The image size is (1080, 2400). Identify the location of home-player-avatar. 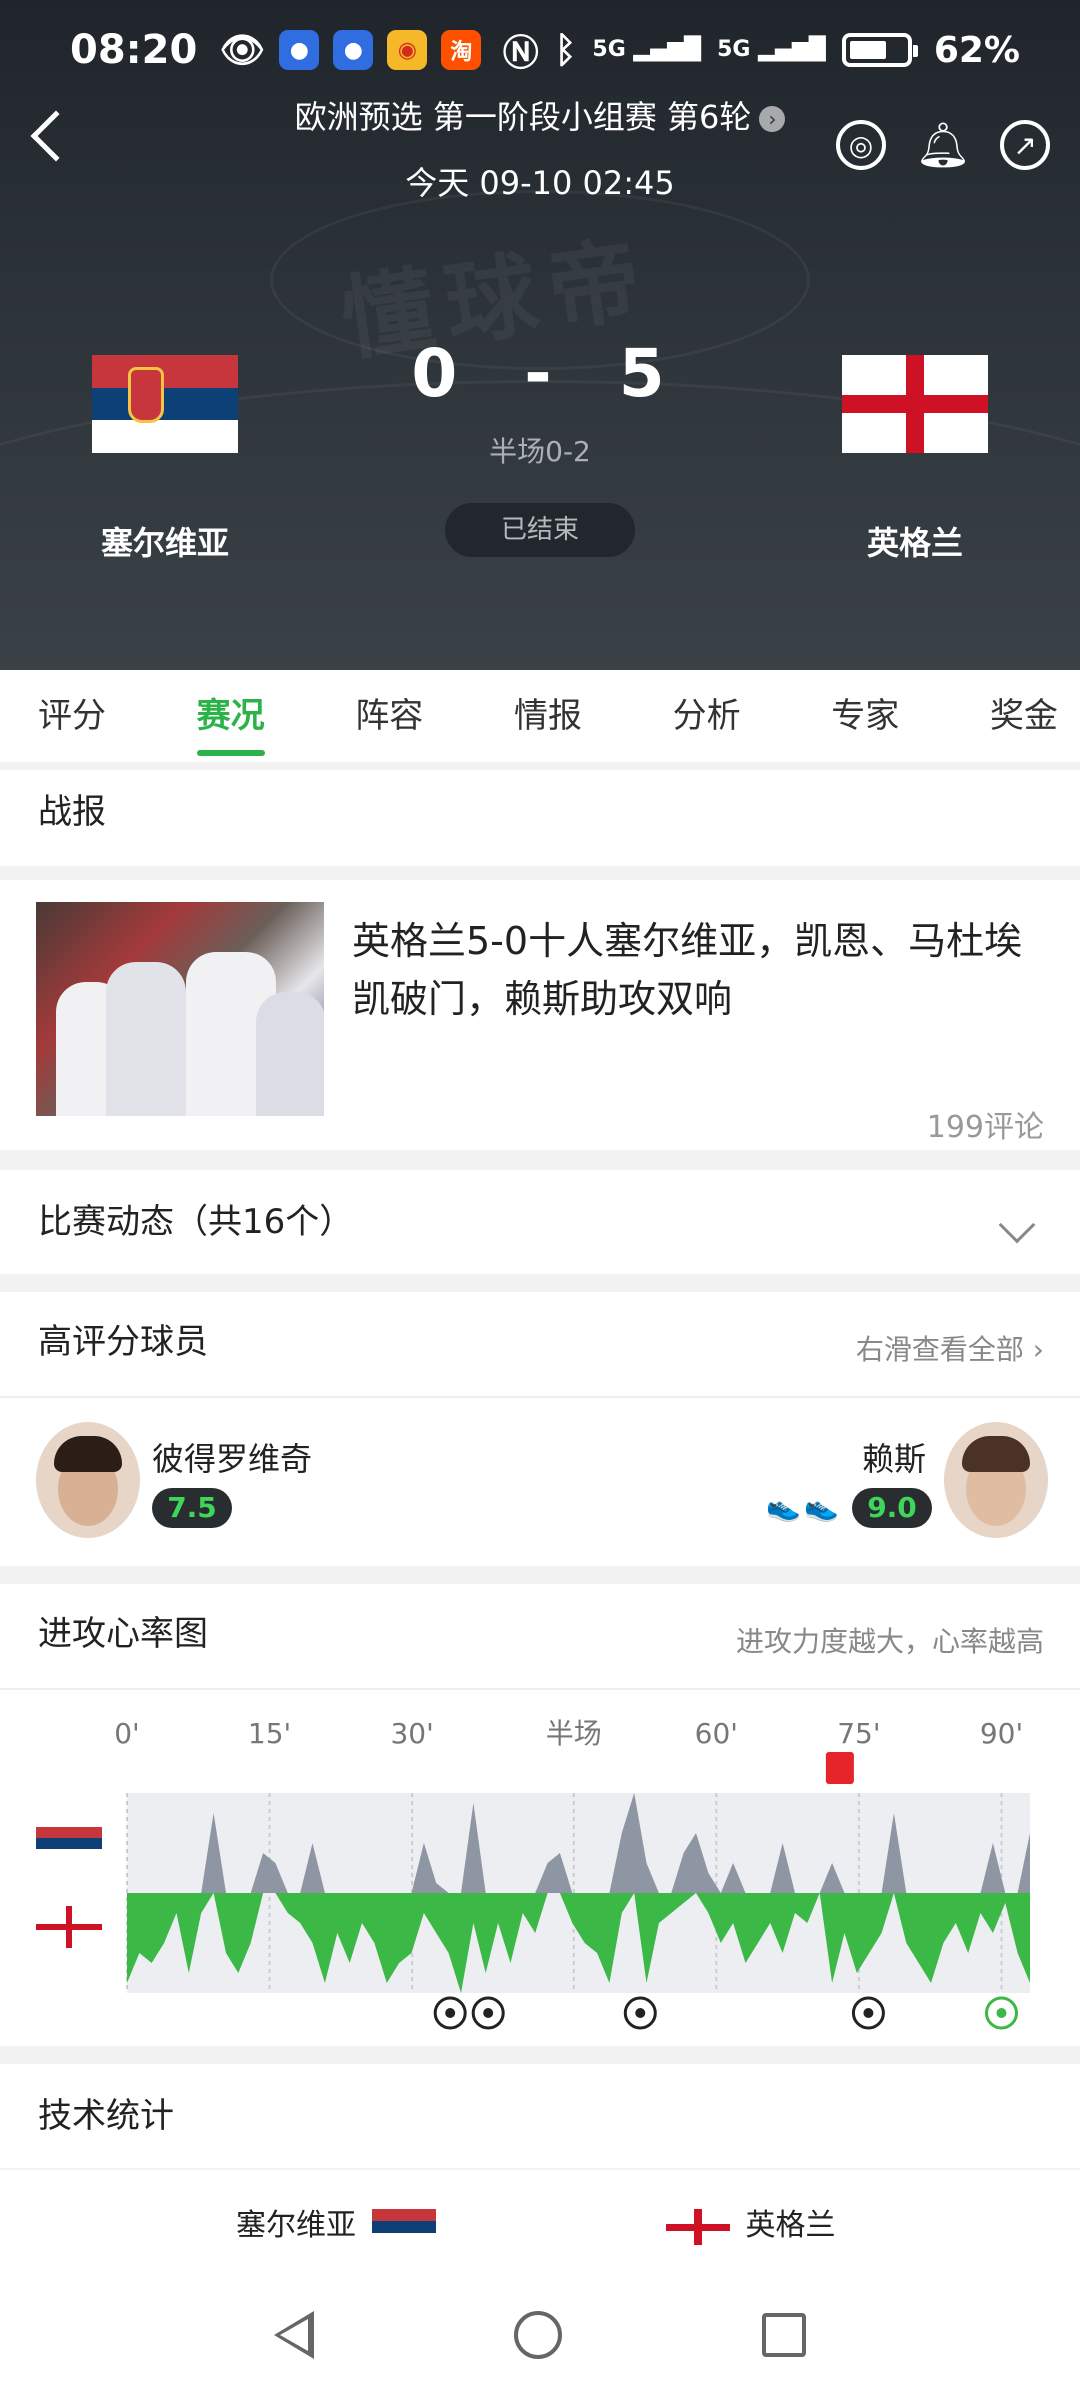
(88, 1480).